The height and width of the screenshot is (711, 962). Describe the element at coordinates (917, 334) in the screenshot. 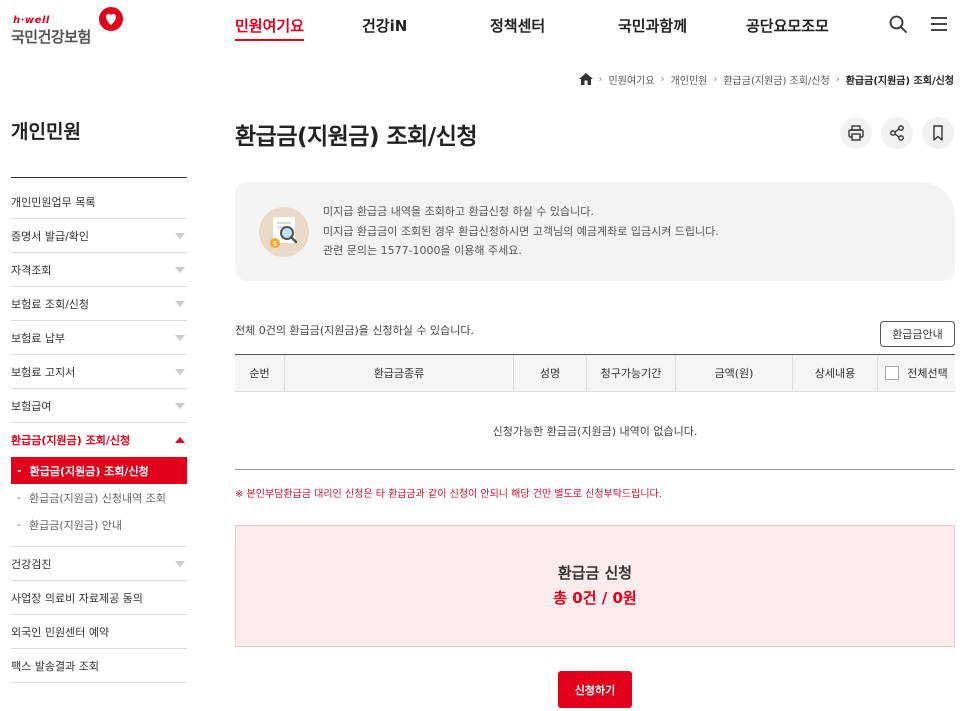

I see `refund-guide-button: 환급금안내` at that location.